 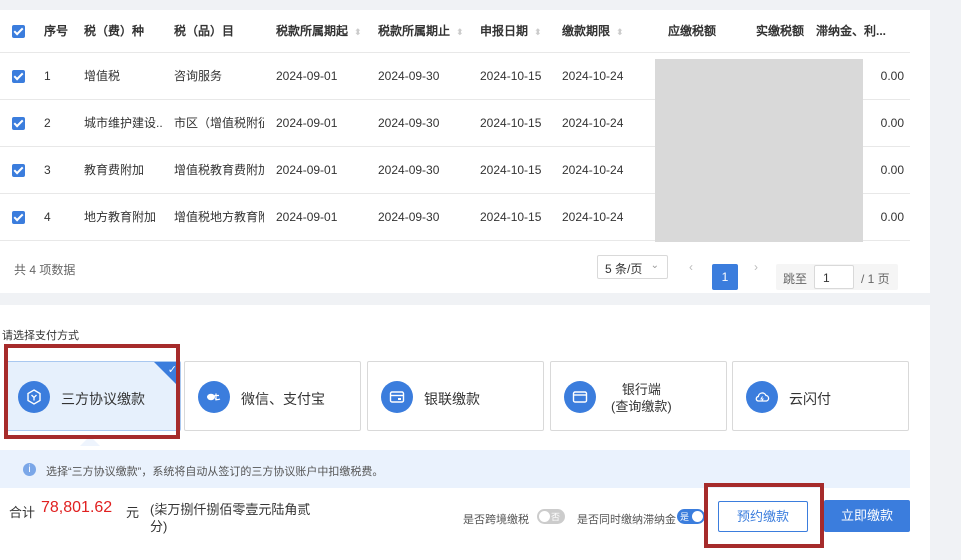 I want to click on redacted-amounts-block, so click(x=759, y=150).